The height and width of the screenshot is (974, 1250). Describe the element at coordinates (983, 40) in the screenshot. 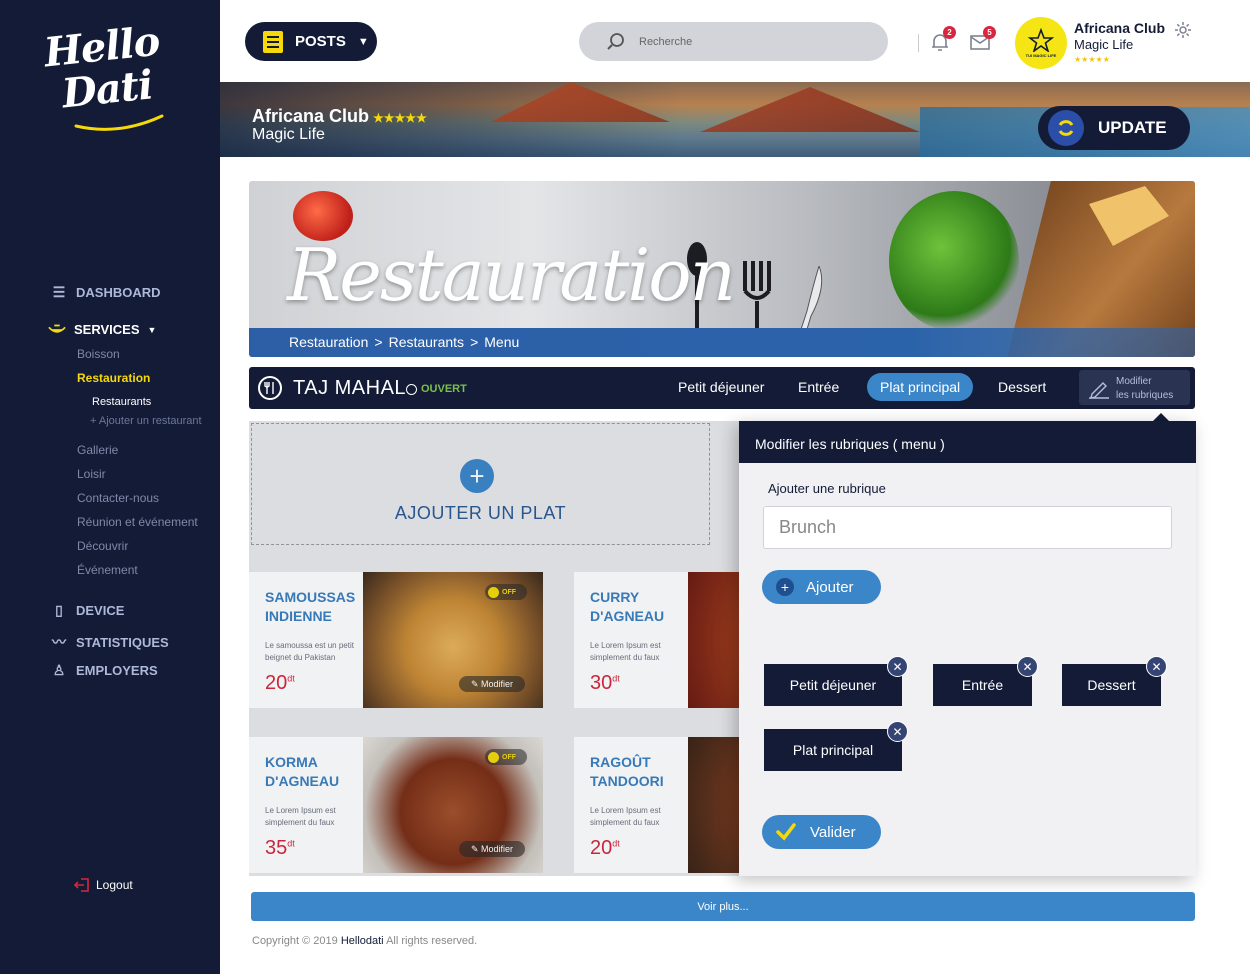

I see `messages-button: 5` at that location.